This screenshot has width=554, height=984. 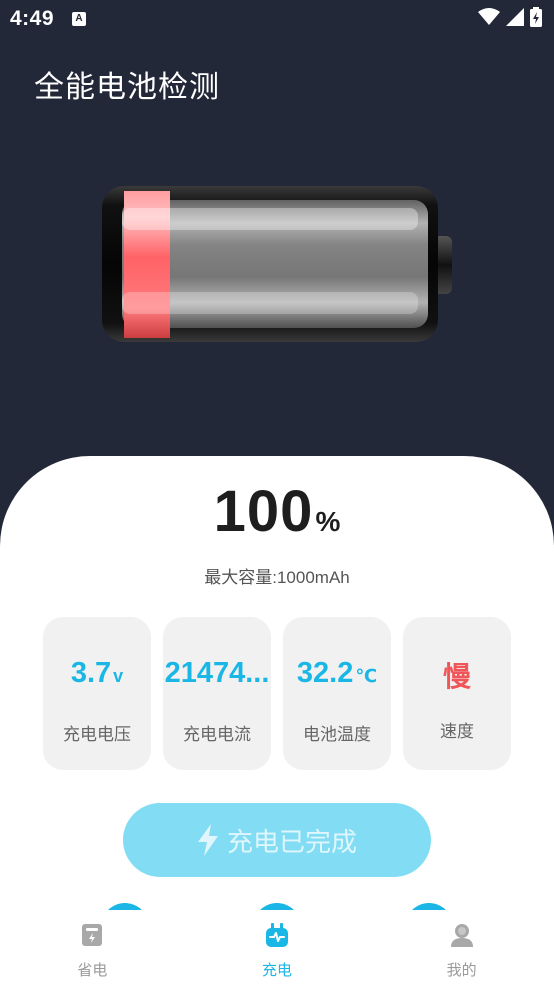 I want to click on temperature-label: 电池温度, so click(x=337, y=734).